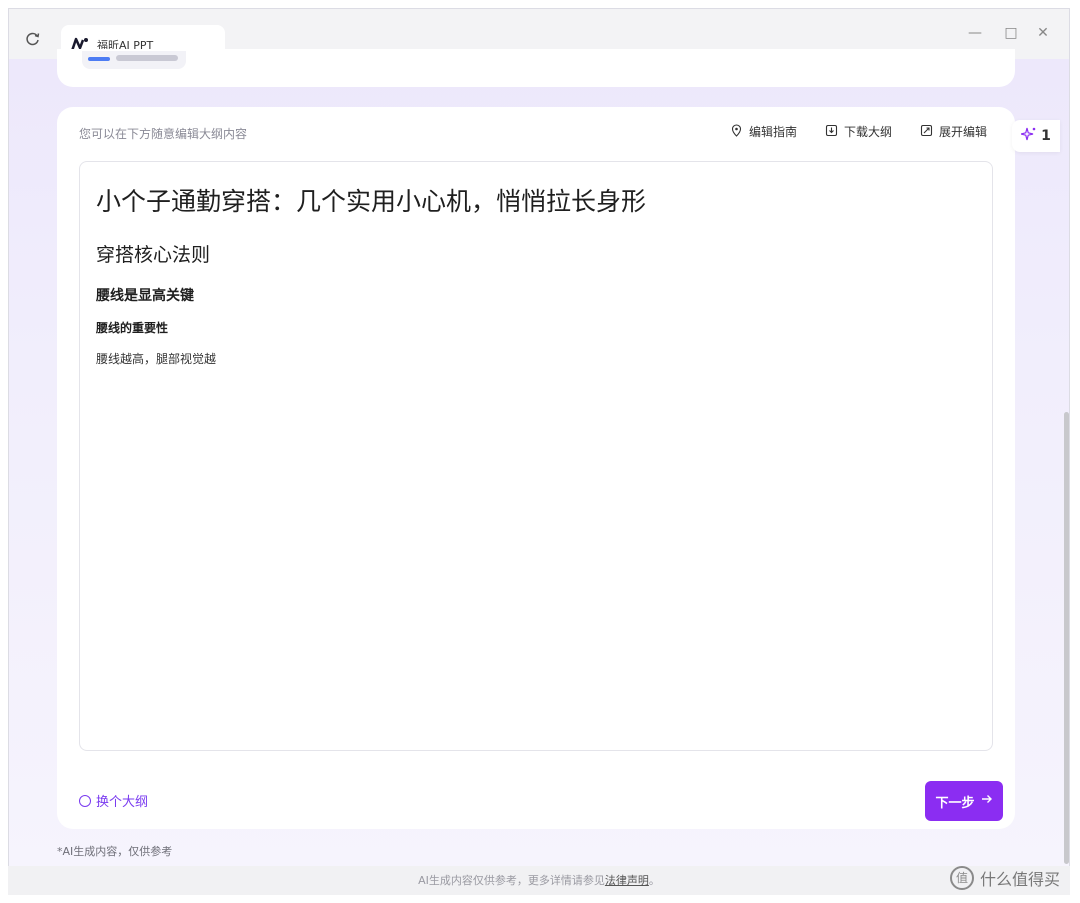 The width and height of the screenshot is (1080, 903). Describe the element at coordinates (163, 134) in the screenshot. I see `edit-hint: 您可以在下方随意编辑大纲内容` at that location.